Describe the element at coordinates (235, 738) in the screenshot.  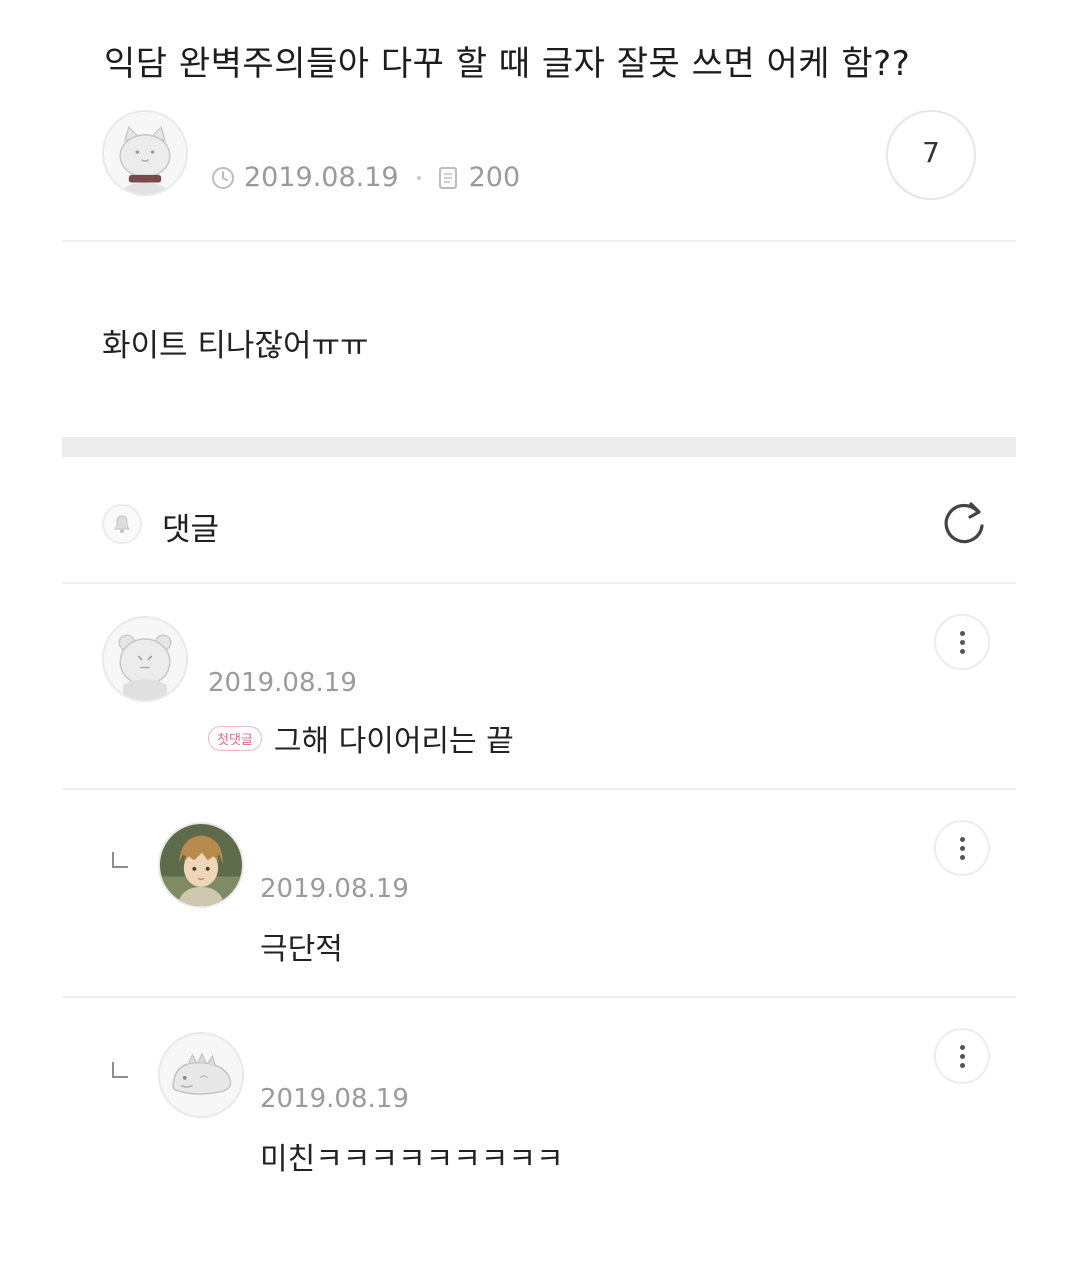
I see `first-comment-badge: 첫댓글` at that location.